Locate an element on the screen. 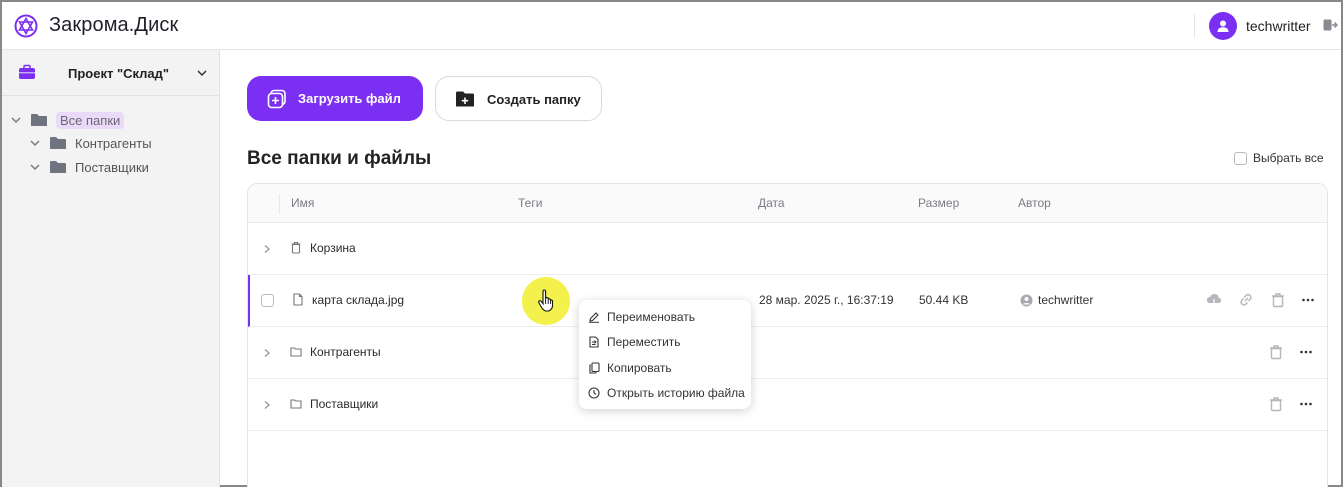 The height and width of the screenshot is (487, 1343). create-folder-button: Создать папку is located at coordinates (518, 98).